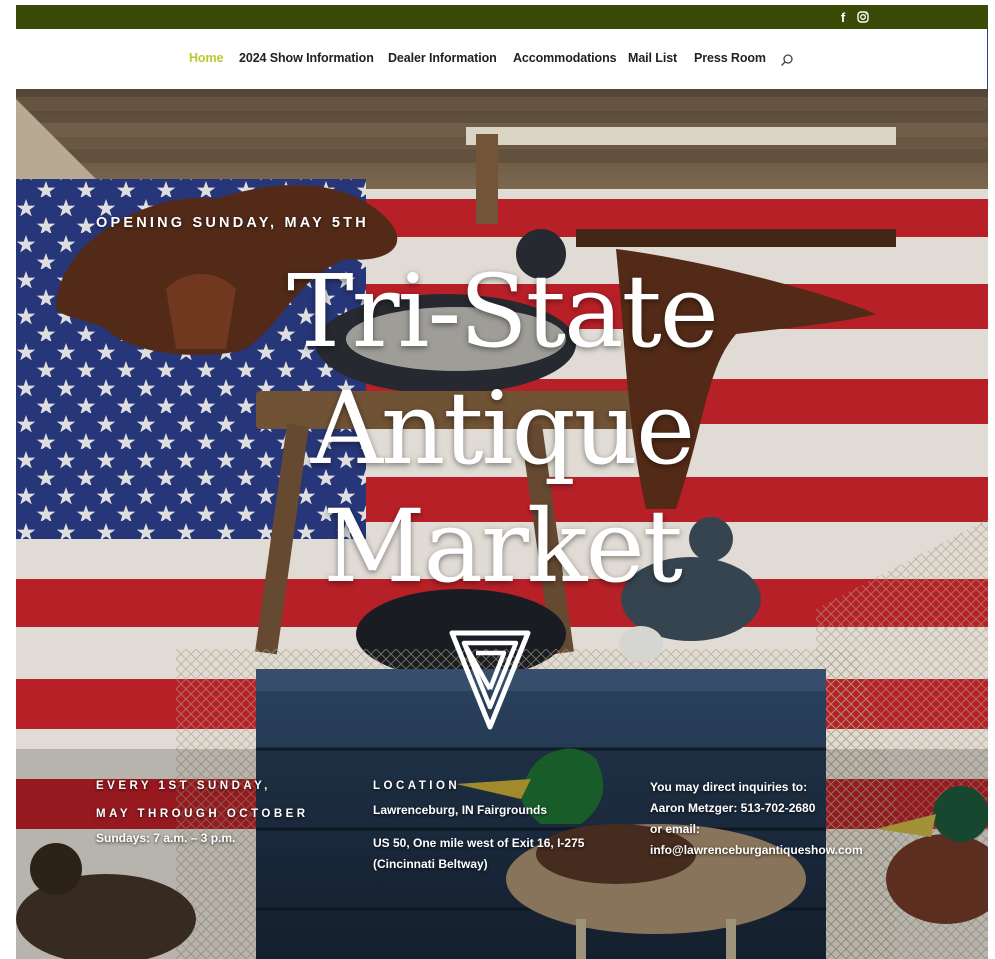 The width and height of the screenshot is (995, 959). What do you see at coordinates (730, 58) in the screenshot?
I see `nav-press-room: Press Room` at bounding box center [730, 58].